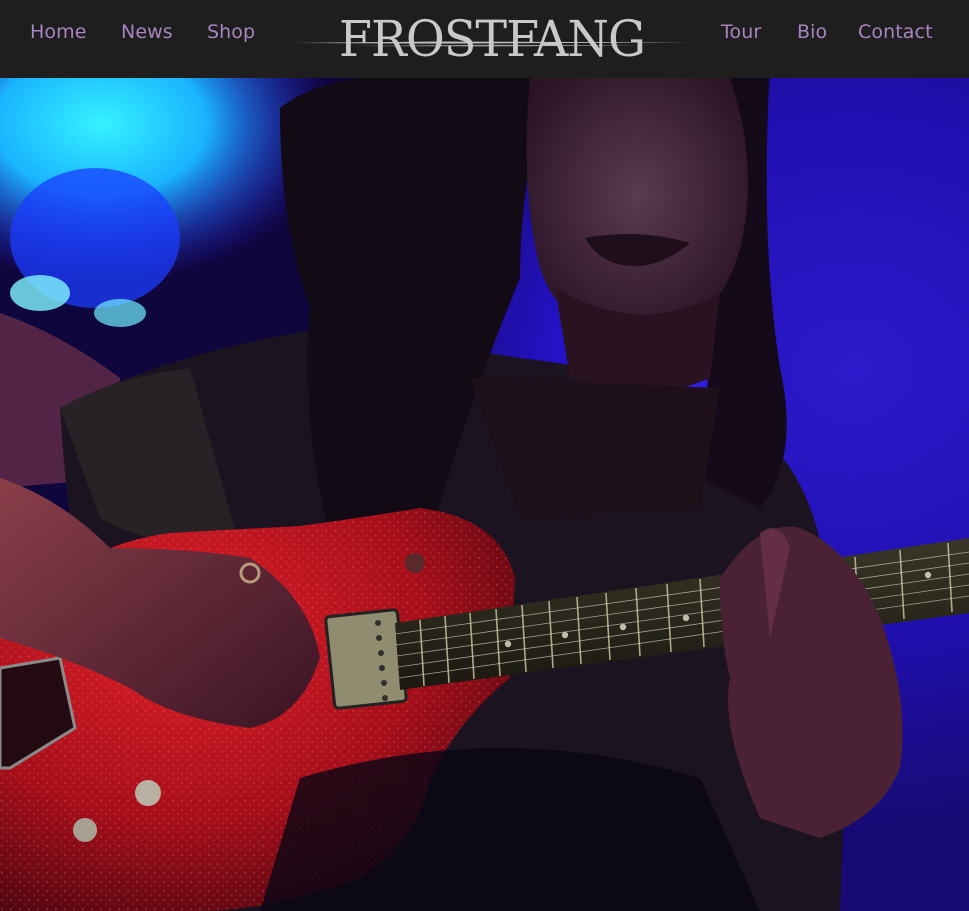 This screenshot has height=911, width=969. I want to click on nav-link-shop: Shop, so click(231, 32).